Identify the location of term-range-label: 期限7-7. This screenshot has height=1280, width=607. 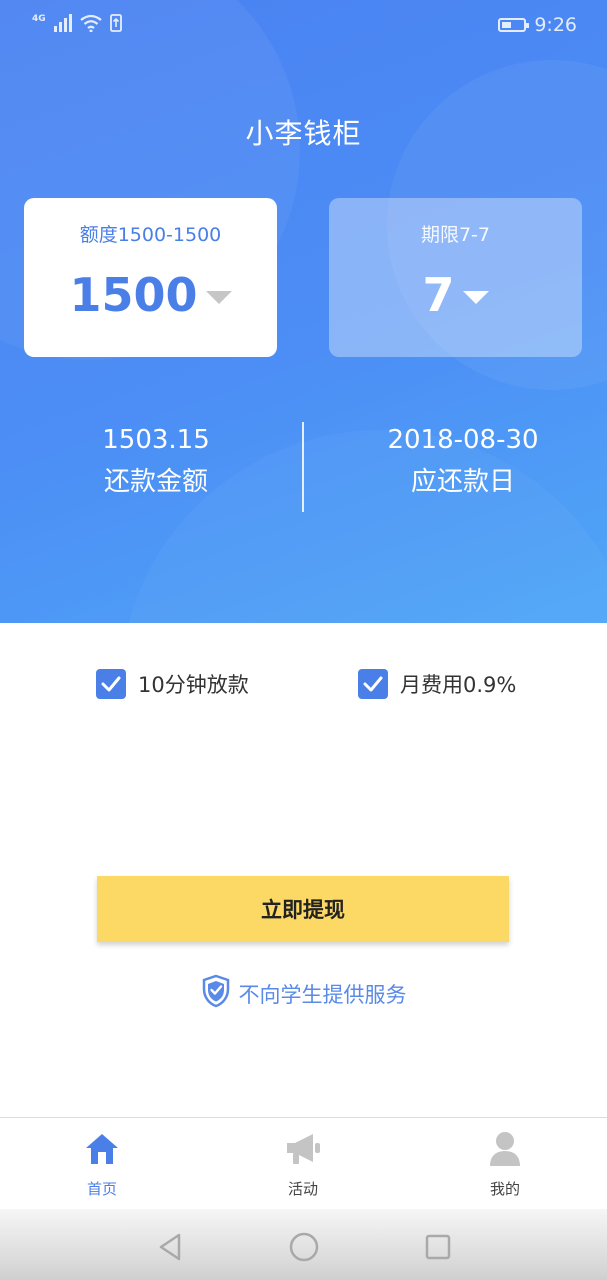
(455, 235).